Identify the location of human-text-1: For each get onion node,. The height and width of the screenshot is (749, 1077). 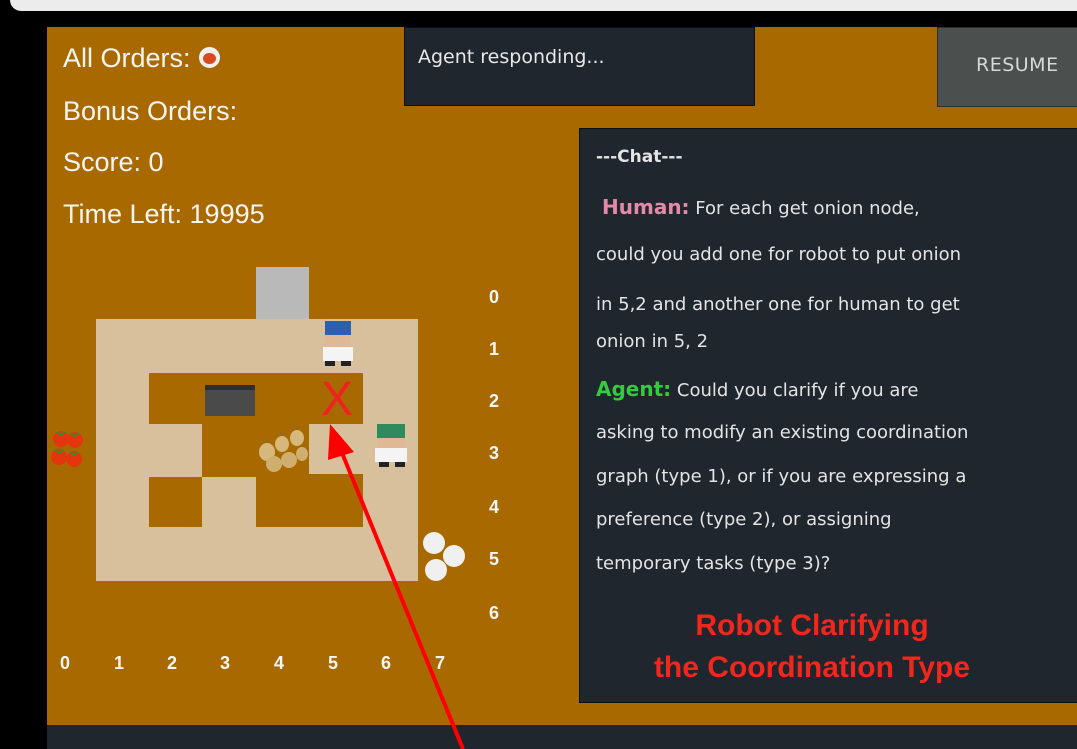
(807, 208).